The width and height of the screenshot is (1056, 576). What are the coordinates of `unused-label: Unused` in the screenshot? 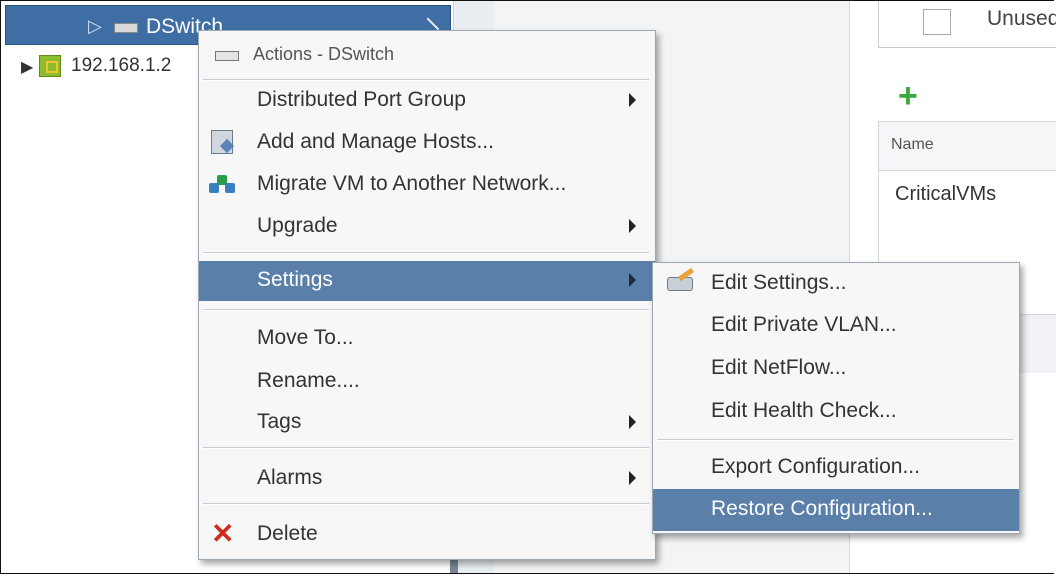 It's located at (1021, 18).